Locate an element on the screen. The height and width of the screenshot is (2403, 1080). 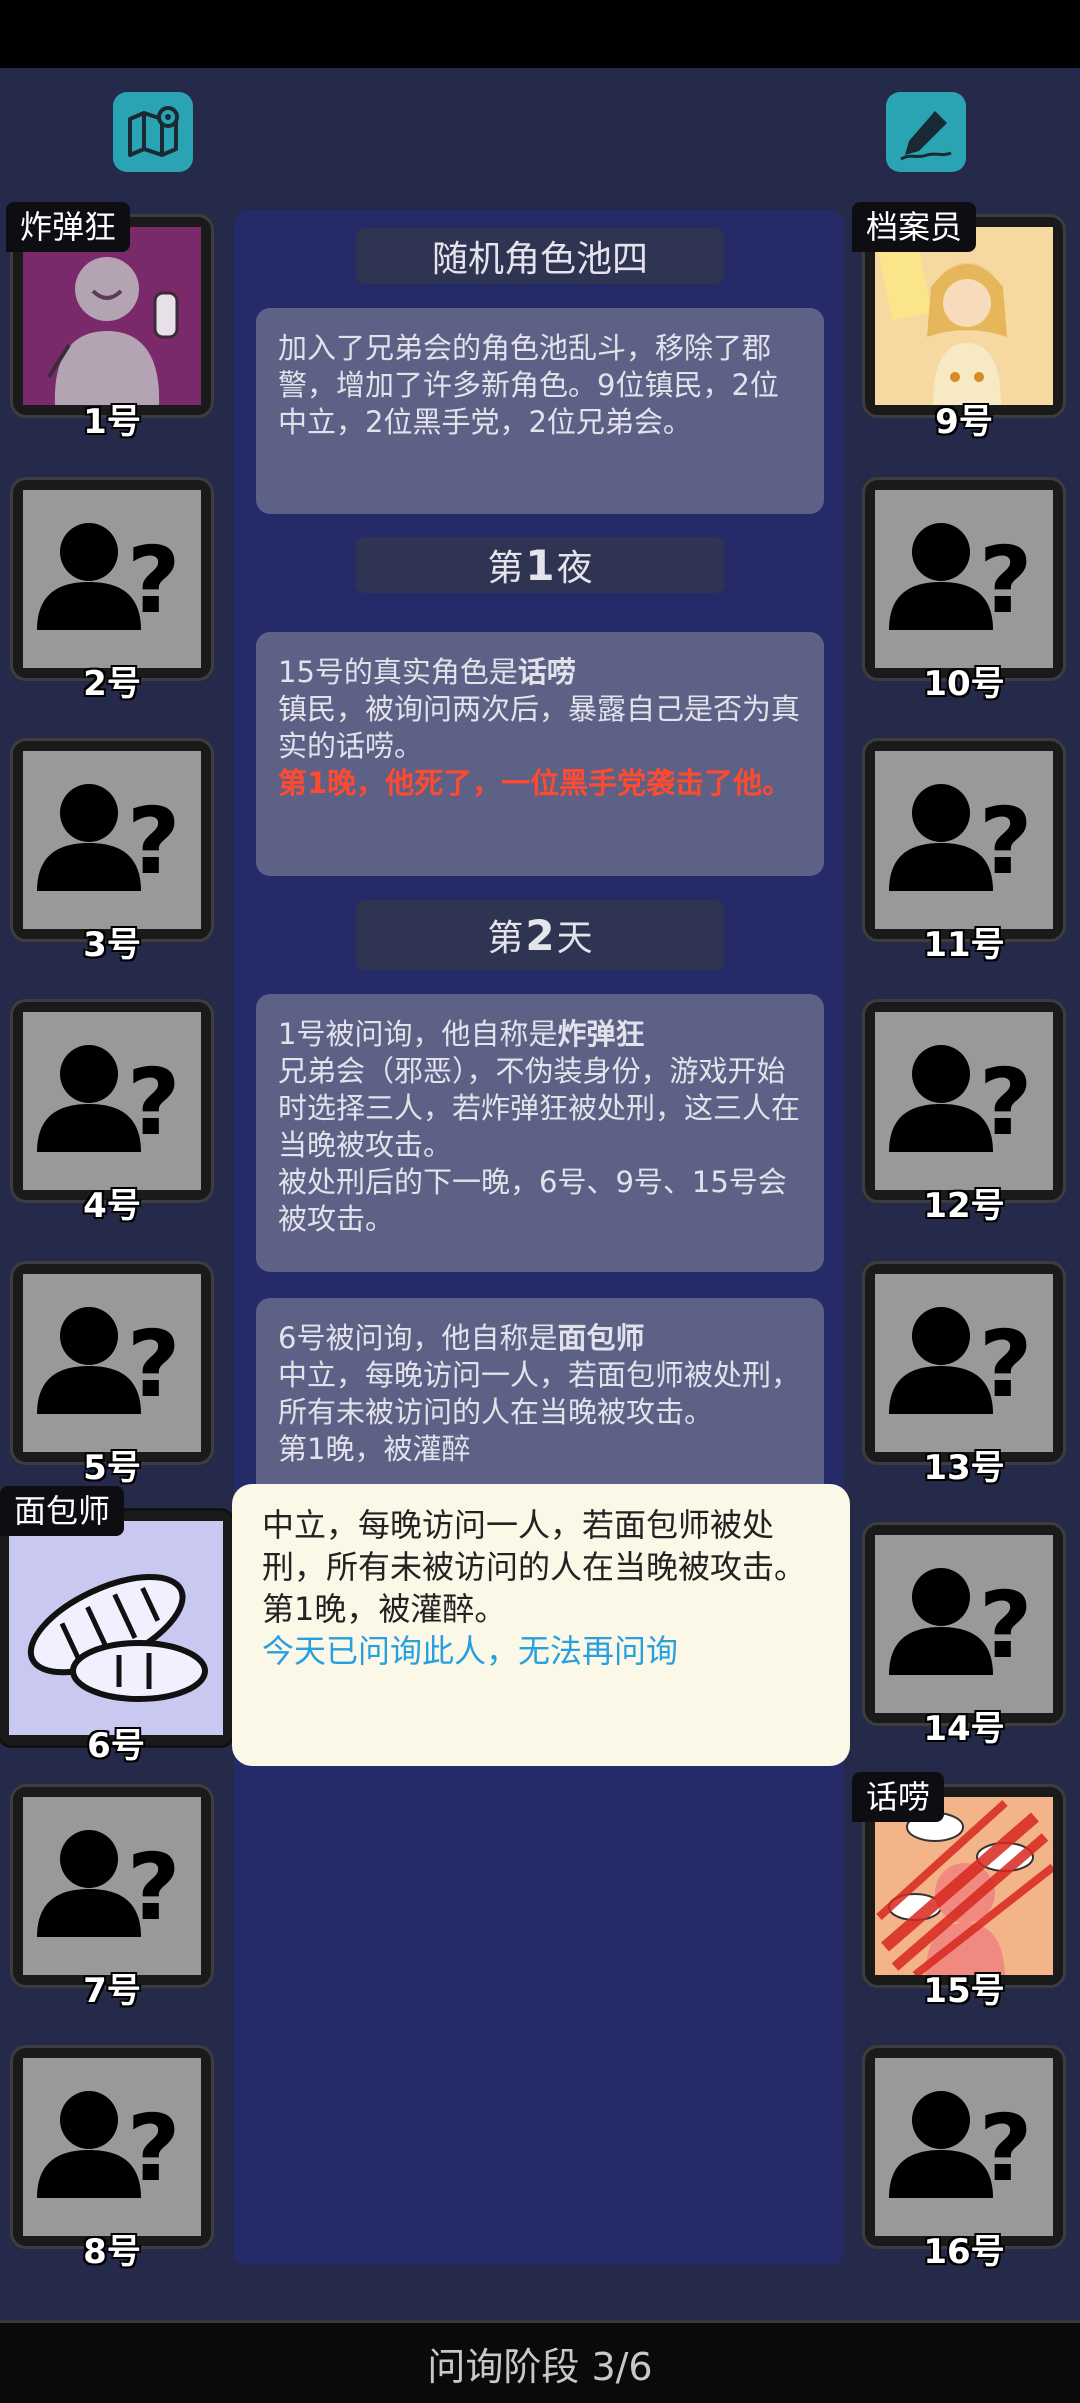
day-2-header: 第2天 is located at coordinates (540, 935).